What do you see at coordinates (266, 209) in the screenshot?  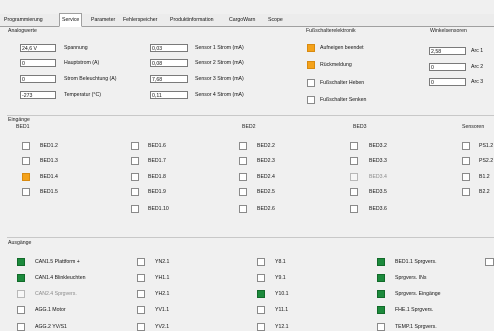 I see `bed2-6-label: BED2.6` at bounding box center [266, 209].